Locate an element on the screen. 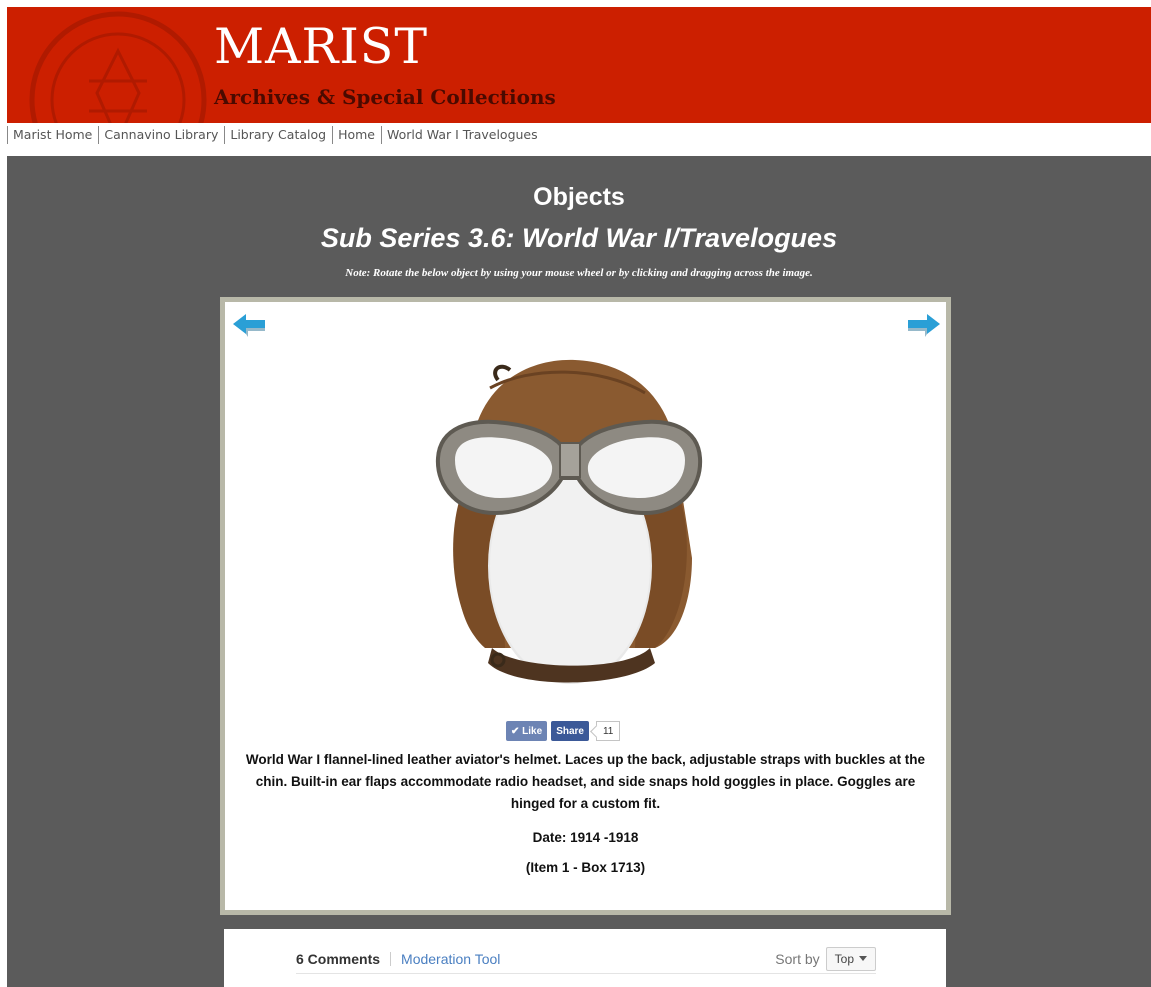 Image resolution: width=1151 pixels, height=987 pixels. share-count: 11 is located at coordinates (608, 731).